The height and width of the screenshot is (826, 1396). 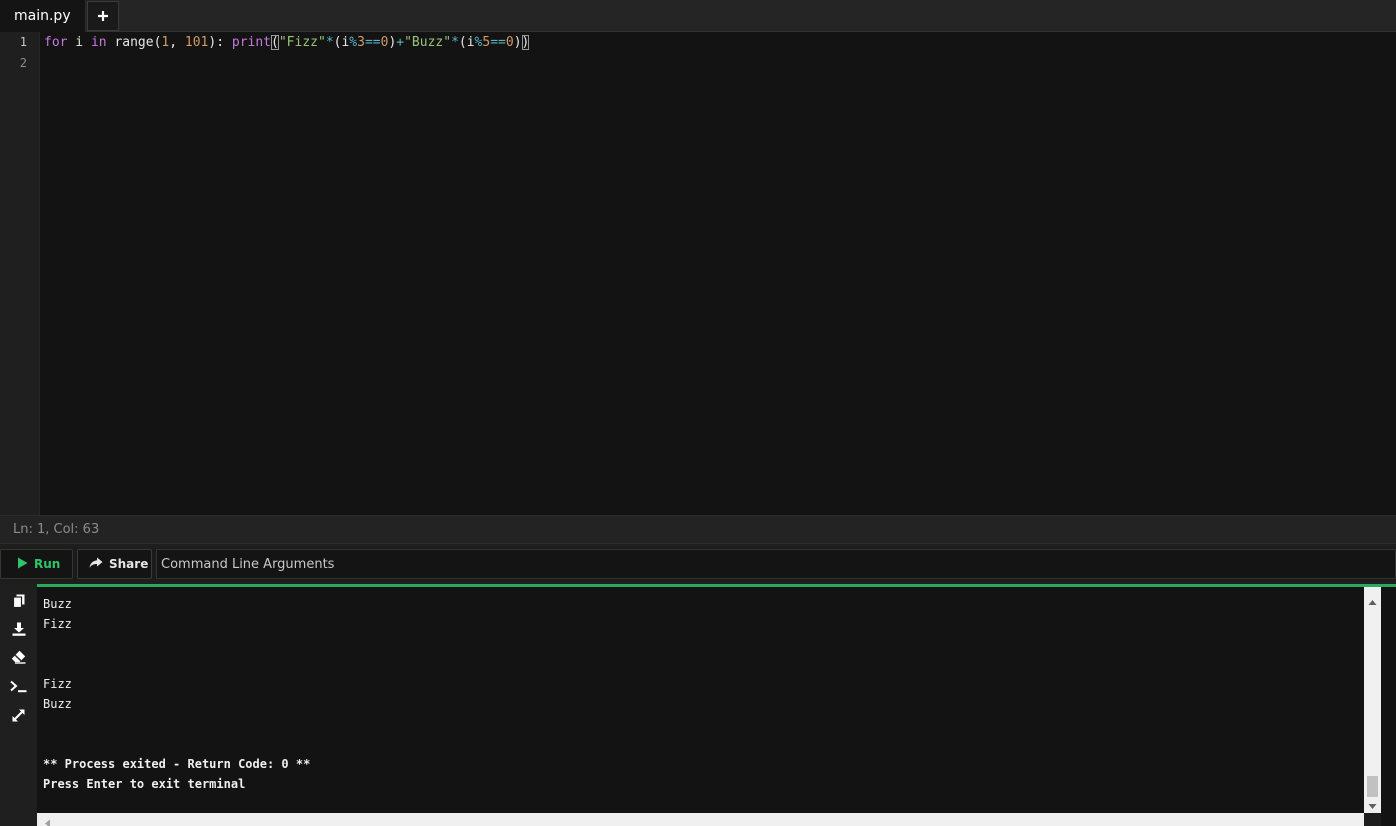 I want to click on terminal-toolbar, so click(x=18, y=705).